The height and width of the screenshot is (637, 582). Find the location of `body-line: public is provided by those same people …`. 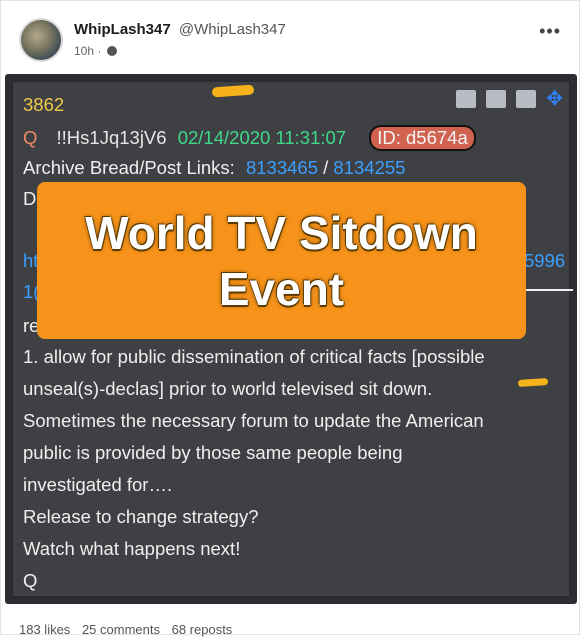

body-line: public is provided by those same people … is located at coordinates (213, 452).